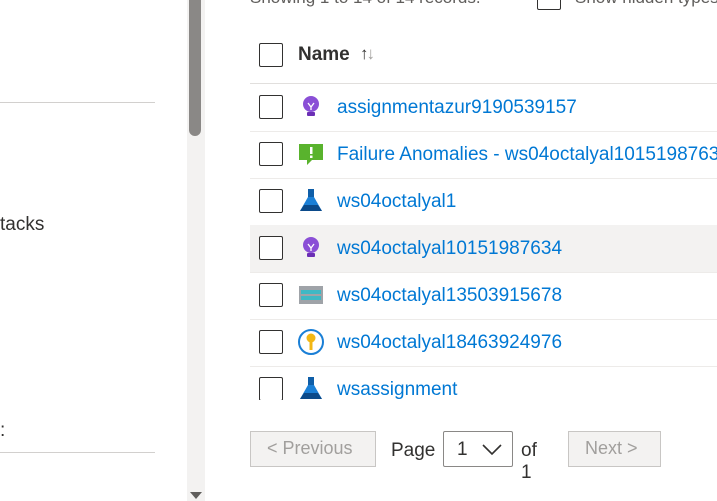  Describe the element at coordinates (478, 449) in the screenshot. I see `page-select: 1` at that location.